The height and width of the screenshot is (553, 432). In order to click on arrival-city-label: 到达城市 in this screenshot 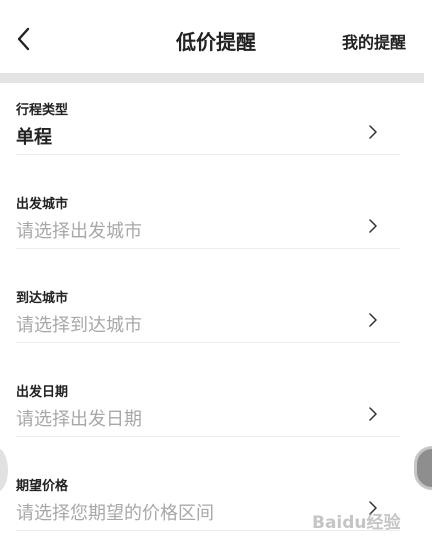, I will do `click(42, 298)`.